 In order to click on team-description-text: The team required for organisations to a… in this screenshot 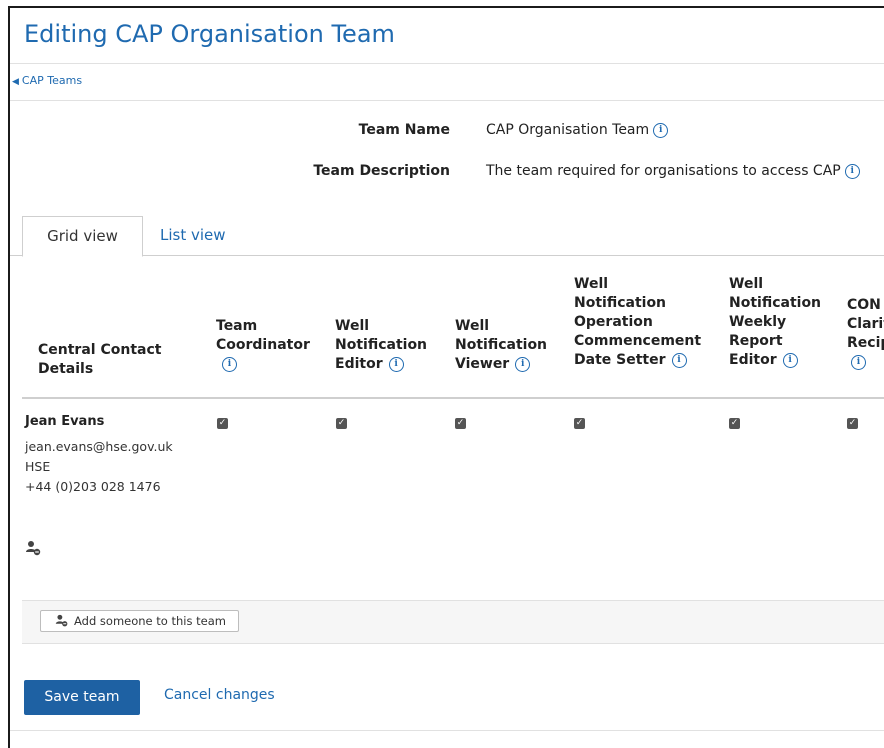, I will do `click(663, 171)`.